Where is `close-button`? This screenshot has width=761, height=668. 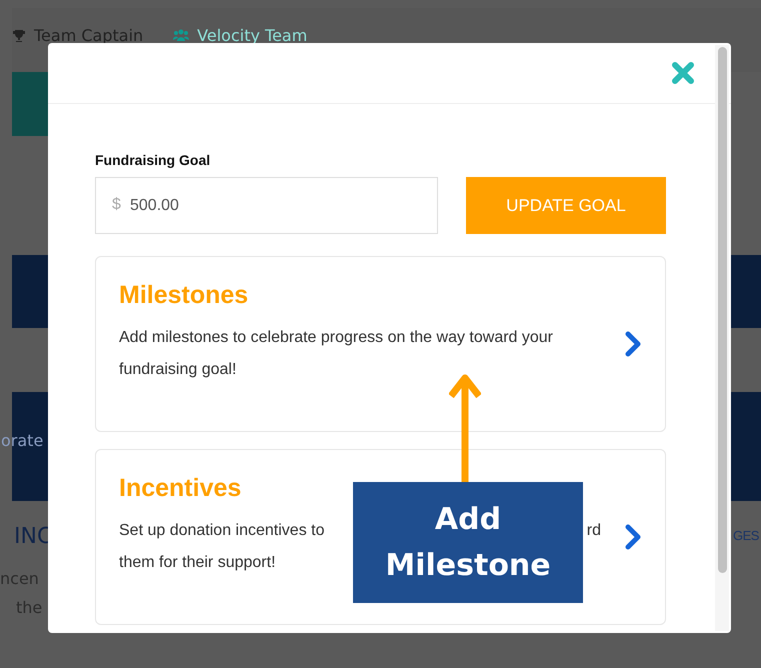 close-button is located at coordinates (683, 73).